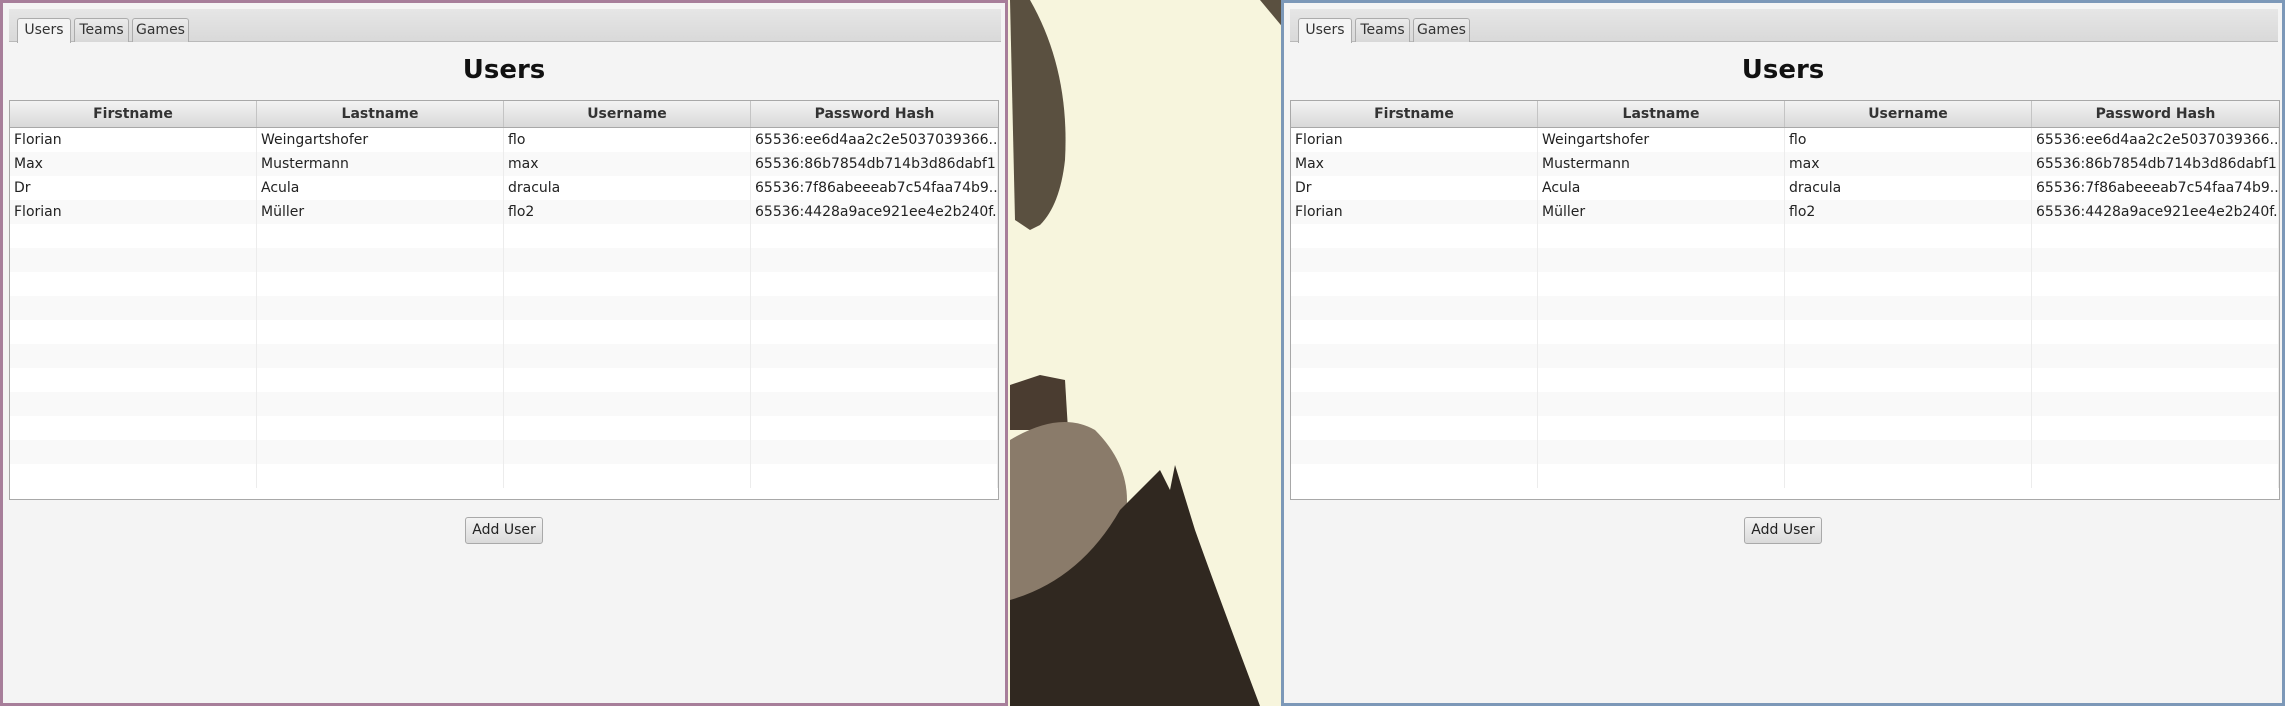  Describe the element at coordinates (504, 70) in the screenshot. I see `page-title: Users` at that location.